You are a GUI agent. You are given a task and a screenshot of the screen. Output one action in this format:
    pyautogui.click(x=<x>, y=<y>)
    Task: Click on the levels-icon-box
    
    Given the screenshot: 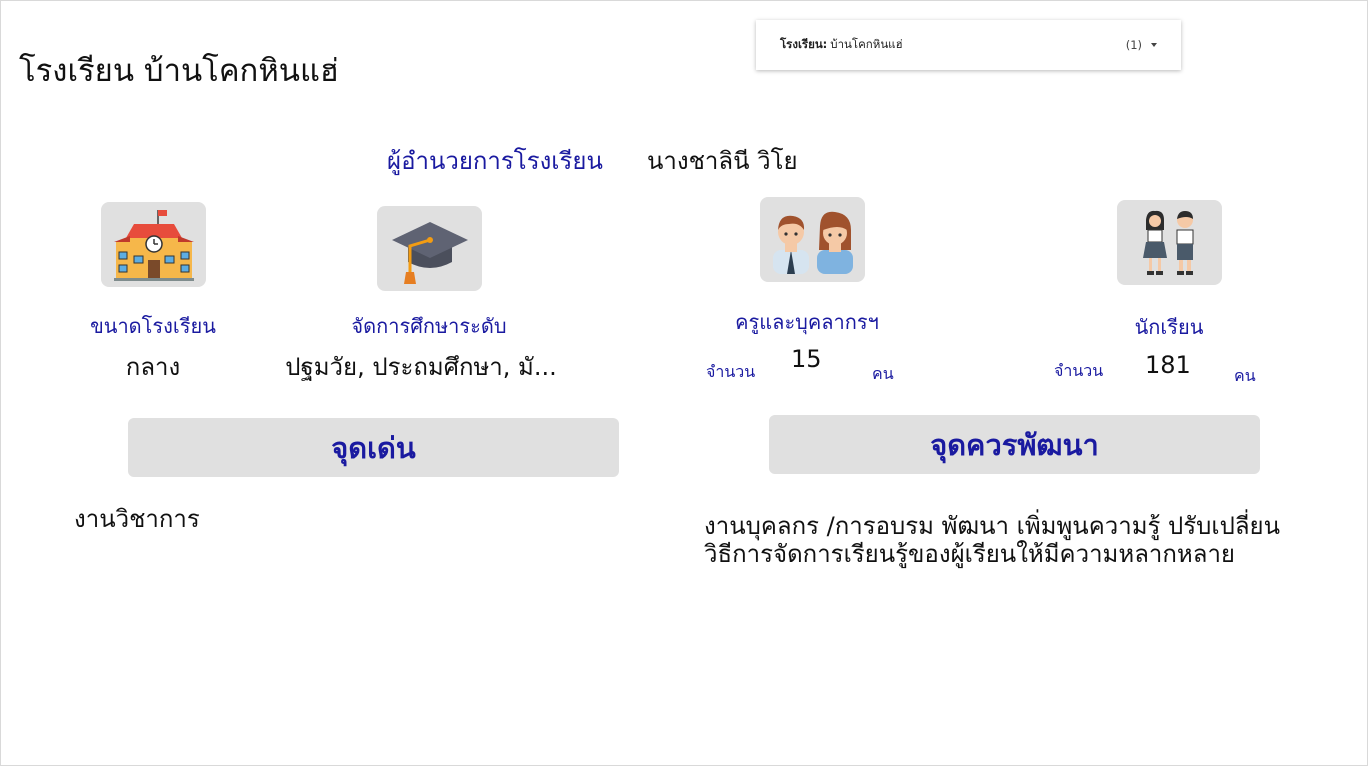 What is the action you would take?
    pyautogui.click(x=429, y=248)
    